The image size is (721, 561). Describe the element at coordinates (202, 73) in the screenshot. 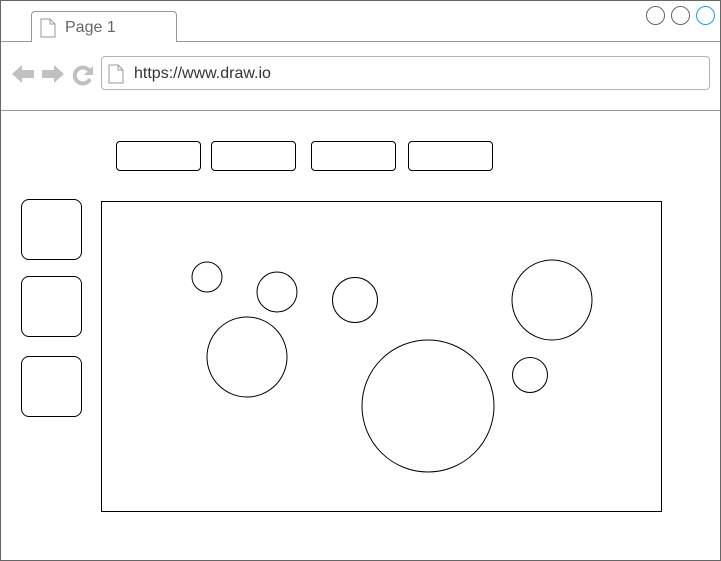

I see `url-text: https://www.draw.io` at that location.